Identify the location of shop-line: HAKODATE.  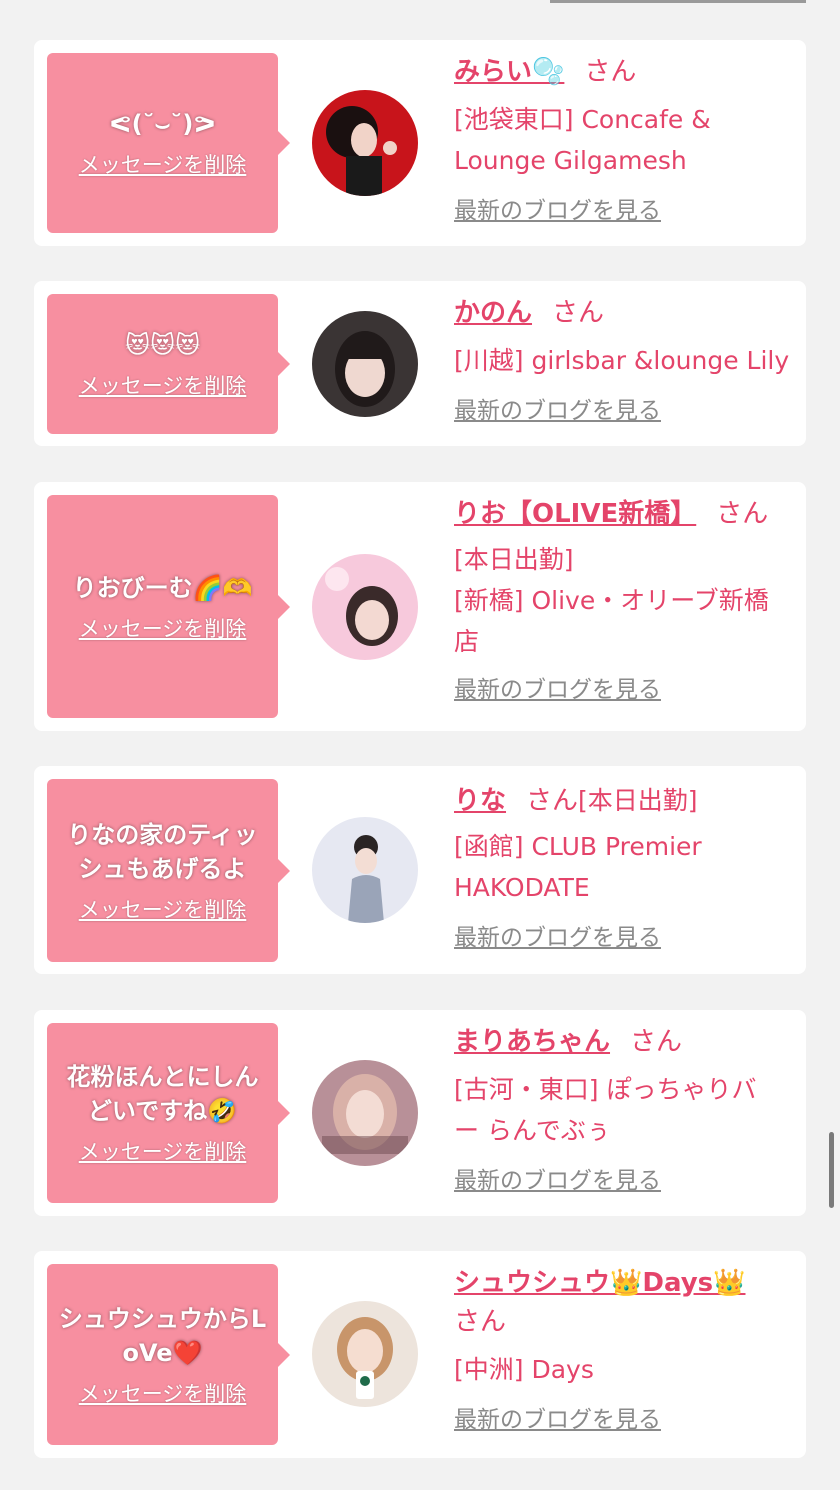
(522, 887).